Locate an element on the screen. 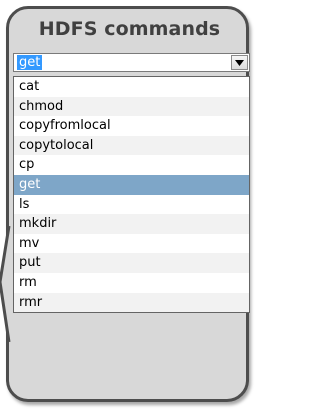  dropdown-toggle-button is located at coordinates (239, 62).